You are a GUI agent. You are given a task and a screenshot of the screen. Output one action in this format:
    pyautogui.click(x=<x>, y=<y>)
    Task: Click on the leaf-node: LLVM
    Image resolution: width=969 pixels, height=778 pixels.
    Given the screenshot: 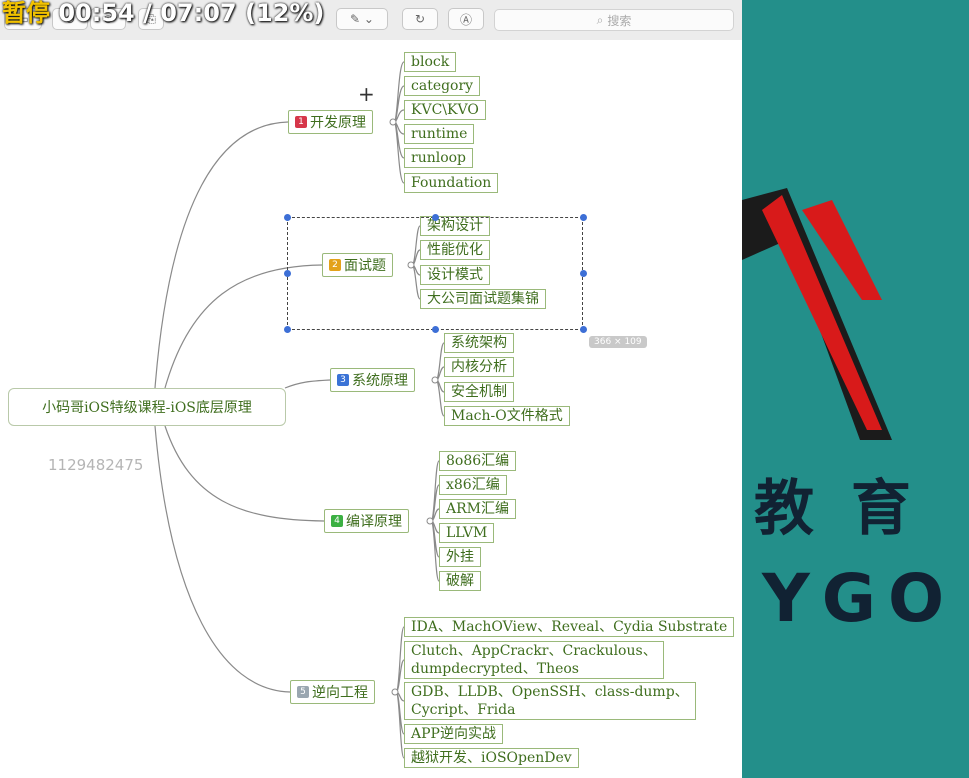 What is the action you would take?
    pyautogui.click(x=467, y=533)
    